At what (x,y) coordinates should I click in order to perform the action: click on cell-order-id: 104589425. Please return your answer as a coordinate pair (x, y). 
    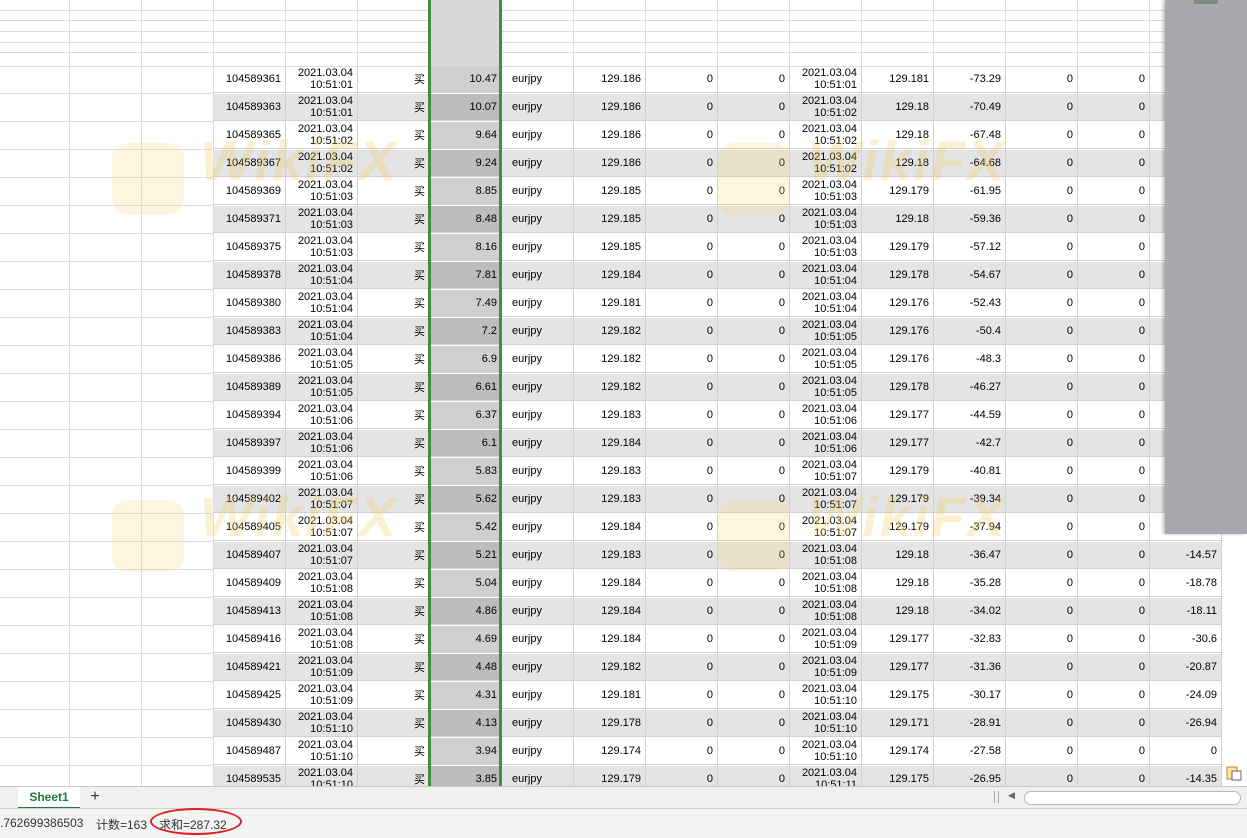
    Looking at the image, I should click on (250, 695).